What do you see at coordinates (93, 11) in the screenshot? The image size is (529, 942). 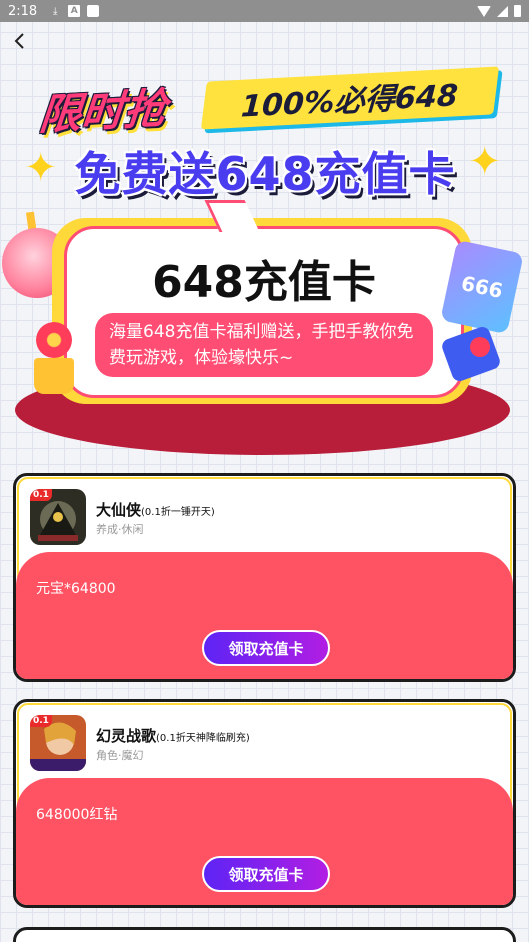 I see `square-icon` at bounding box center [93, 11].